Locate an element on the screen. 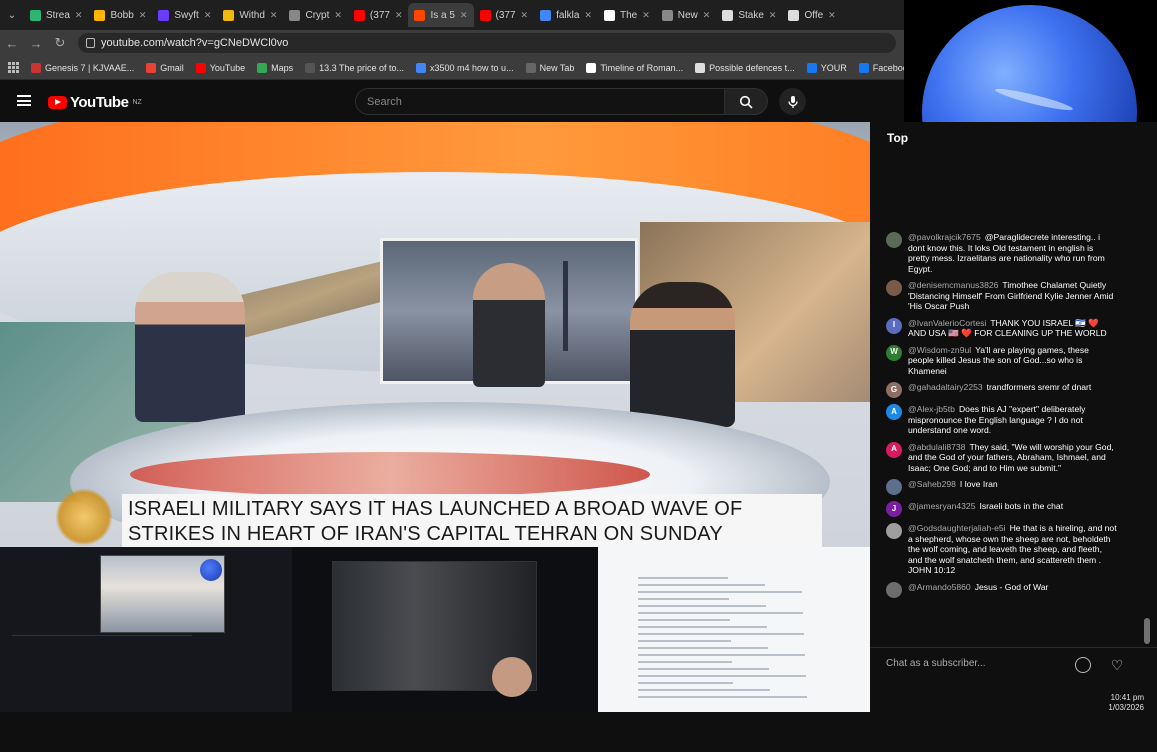  browser-tab: Stake ✕ is located at coordinates (749, 15).